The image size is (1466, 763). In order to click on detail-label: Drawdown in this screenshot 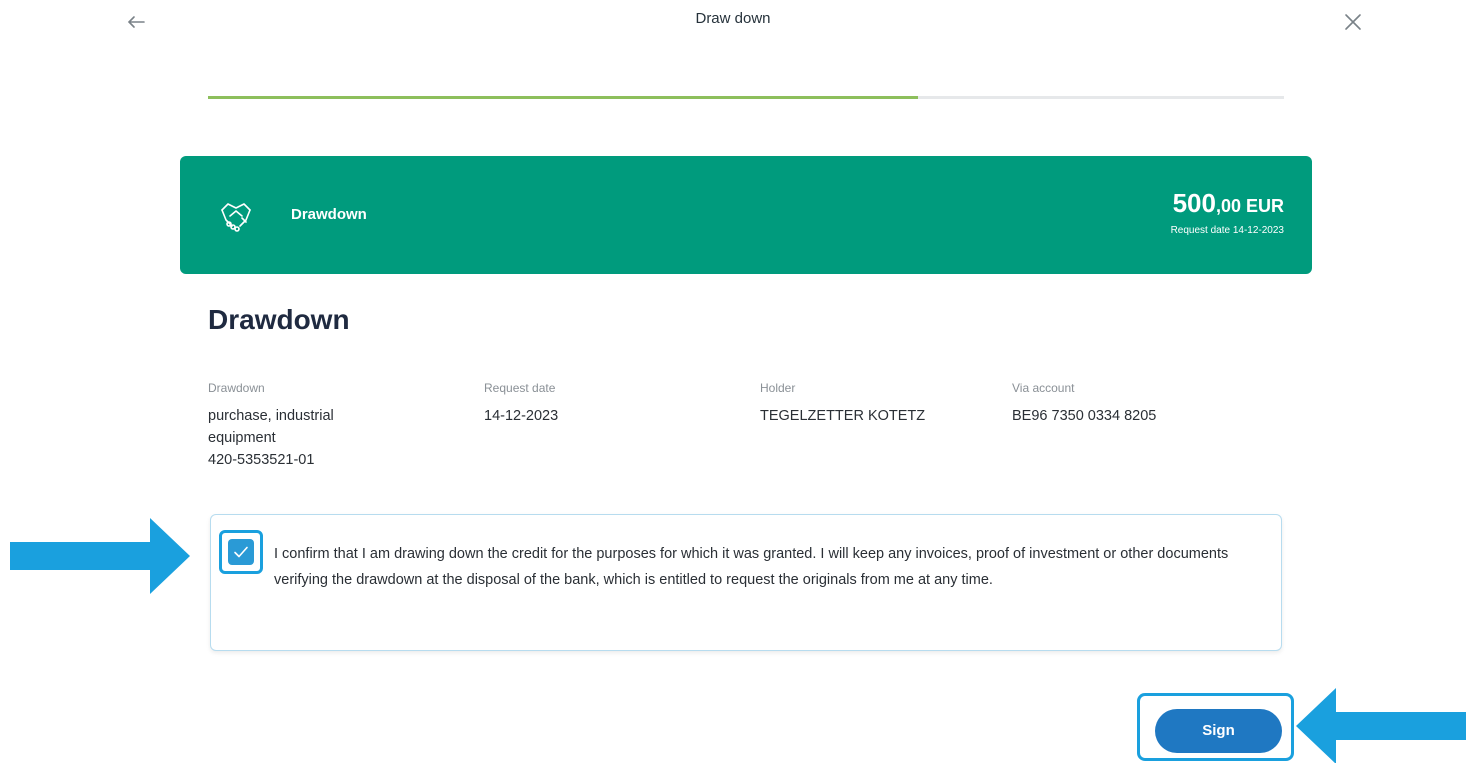, I will do `click(236, 388)`.